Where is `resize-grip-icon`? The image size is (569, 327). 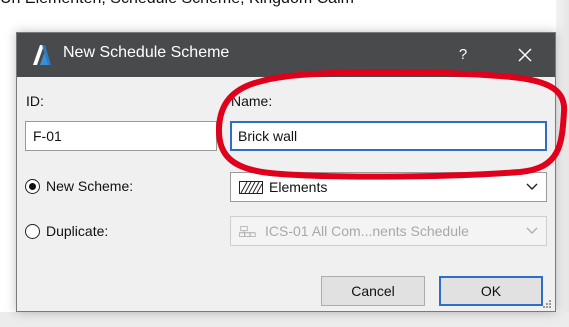
resize-grip-icon is located at coordinates (547, 304).